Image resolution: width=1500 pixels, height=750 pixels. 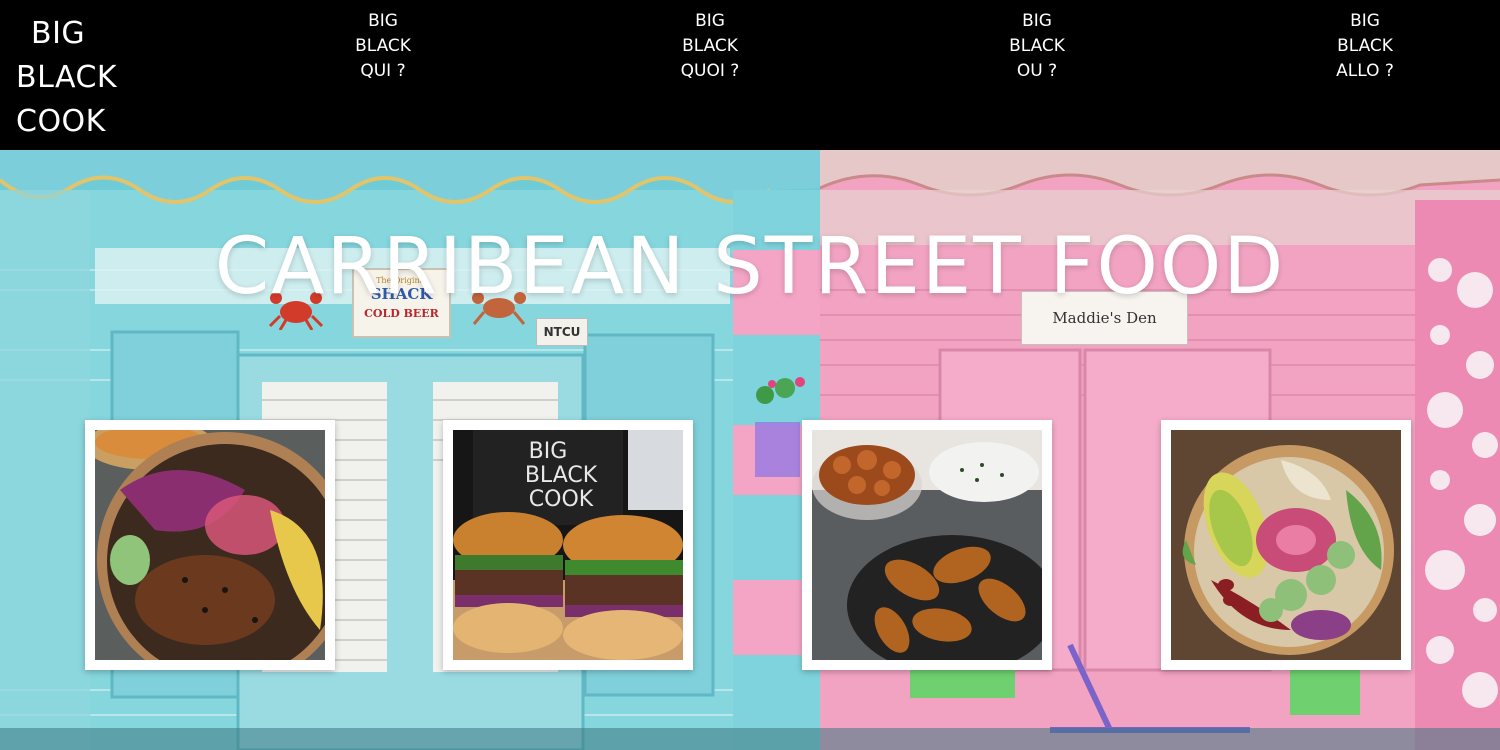 What do you see at coordinates (750, 739) in the screenshot?
I see `hero-bottom-strip` at bounding box center [750, 739].